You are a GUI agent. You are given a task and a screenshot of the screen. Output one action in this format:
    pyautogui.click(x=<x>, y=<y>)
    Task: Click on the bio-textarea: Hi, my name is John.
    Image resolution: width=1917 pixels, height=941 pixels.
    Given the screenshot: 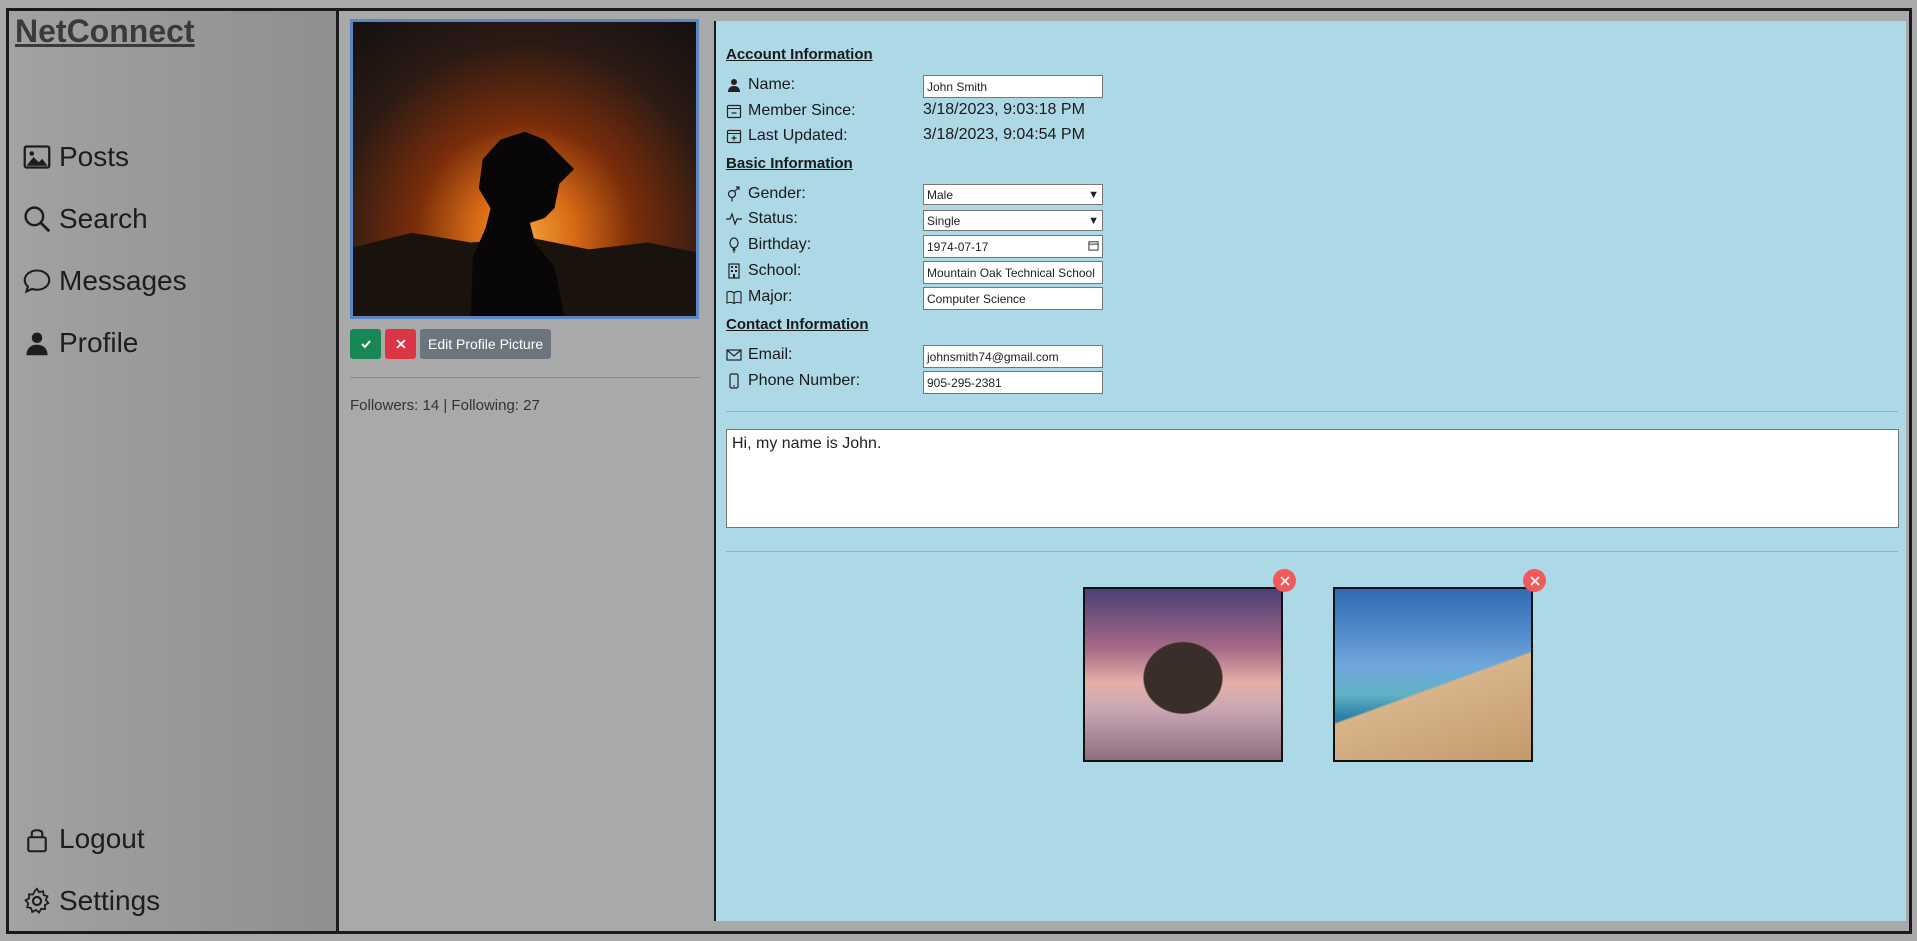 What is the action you would take?
    pyautogui.click(x=1312, y=478)
    